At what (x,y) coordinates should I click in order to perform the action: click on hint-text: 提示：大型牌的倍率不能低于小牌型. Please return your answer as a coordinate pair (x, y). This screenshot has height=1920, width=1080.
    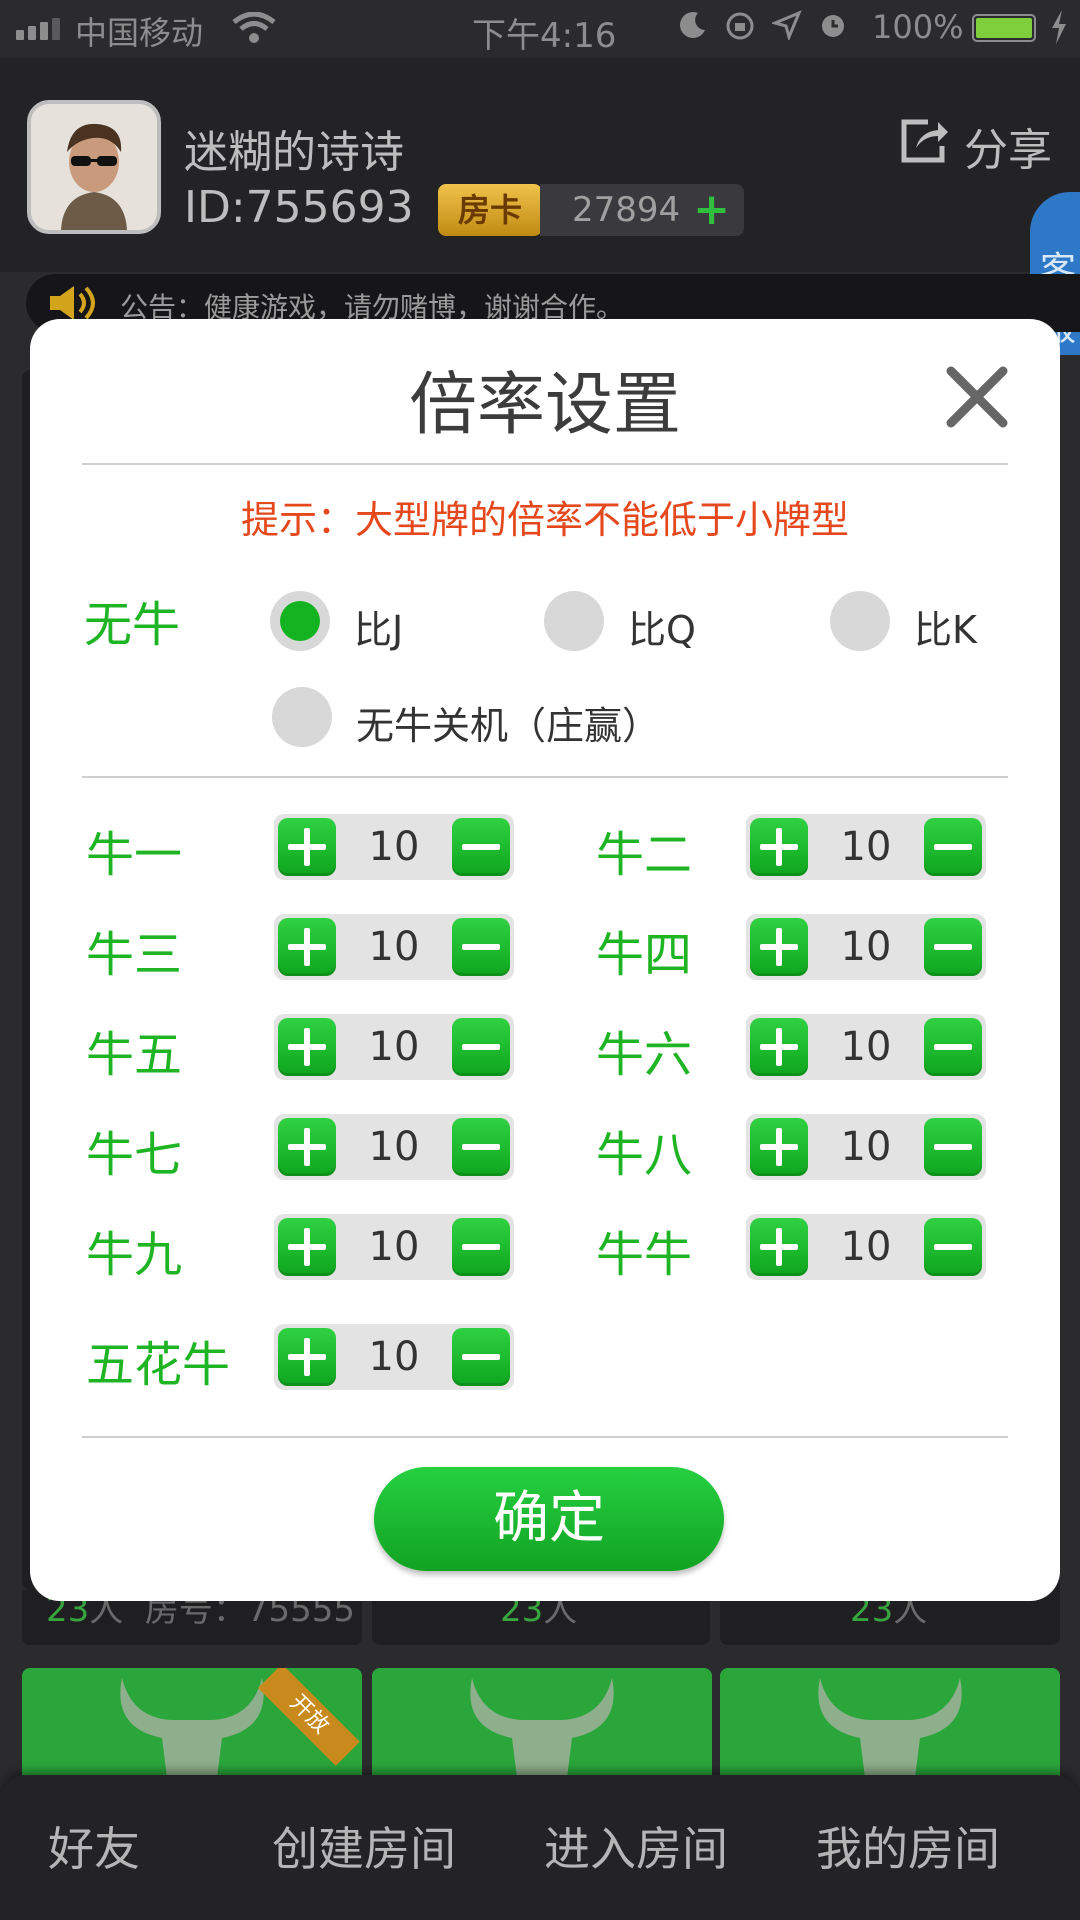
    Looking at the image, I should click on (544, 520).